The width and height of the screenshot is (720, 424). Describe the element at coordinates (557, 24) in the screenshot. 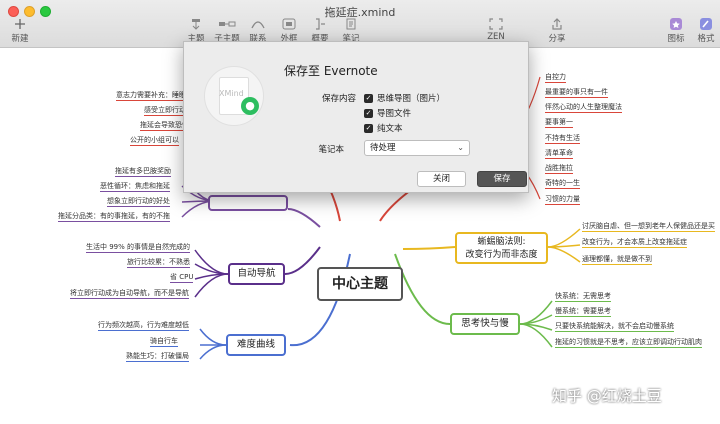

I see `share-icon` at that location.